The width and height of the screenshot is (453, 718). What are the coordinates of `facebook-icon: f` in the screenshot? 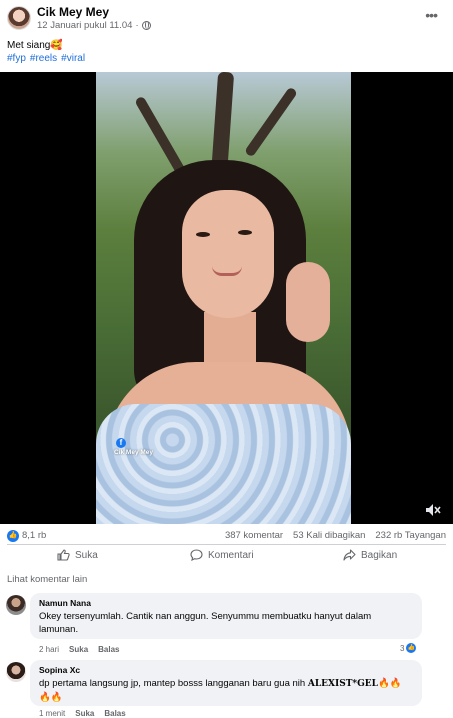 It's located at (121, 443).